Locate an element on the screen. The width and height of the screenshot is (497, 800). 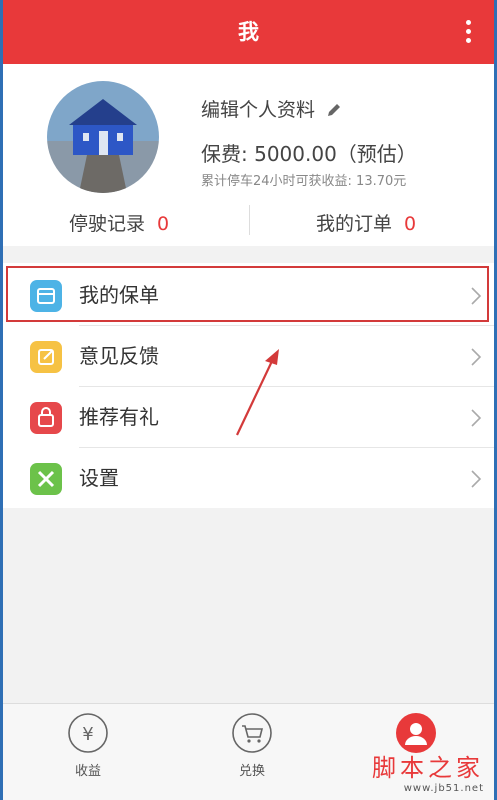
my-orders-count: 0 is located at coordinates (410, 224).